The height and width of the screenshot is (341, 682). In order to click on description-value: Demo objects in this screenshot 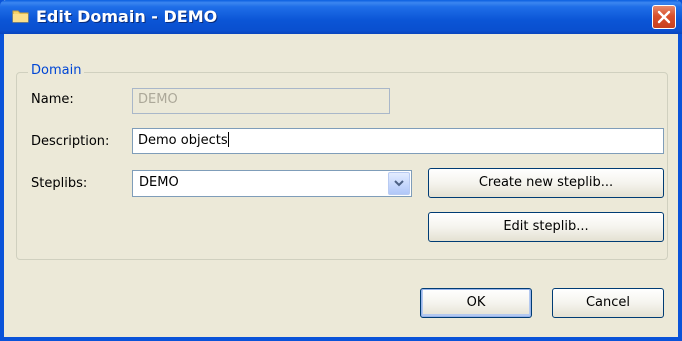, I will do `click(183, 140)`.